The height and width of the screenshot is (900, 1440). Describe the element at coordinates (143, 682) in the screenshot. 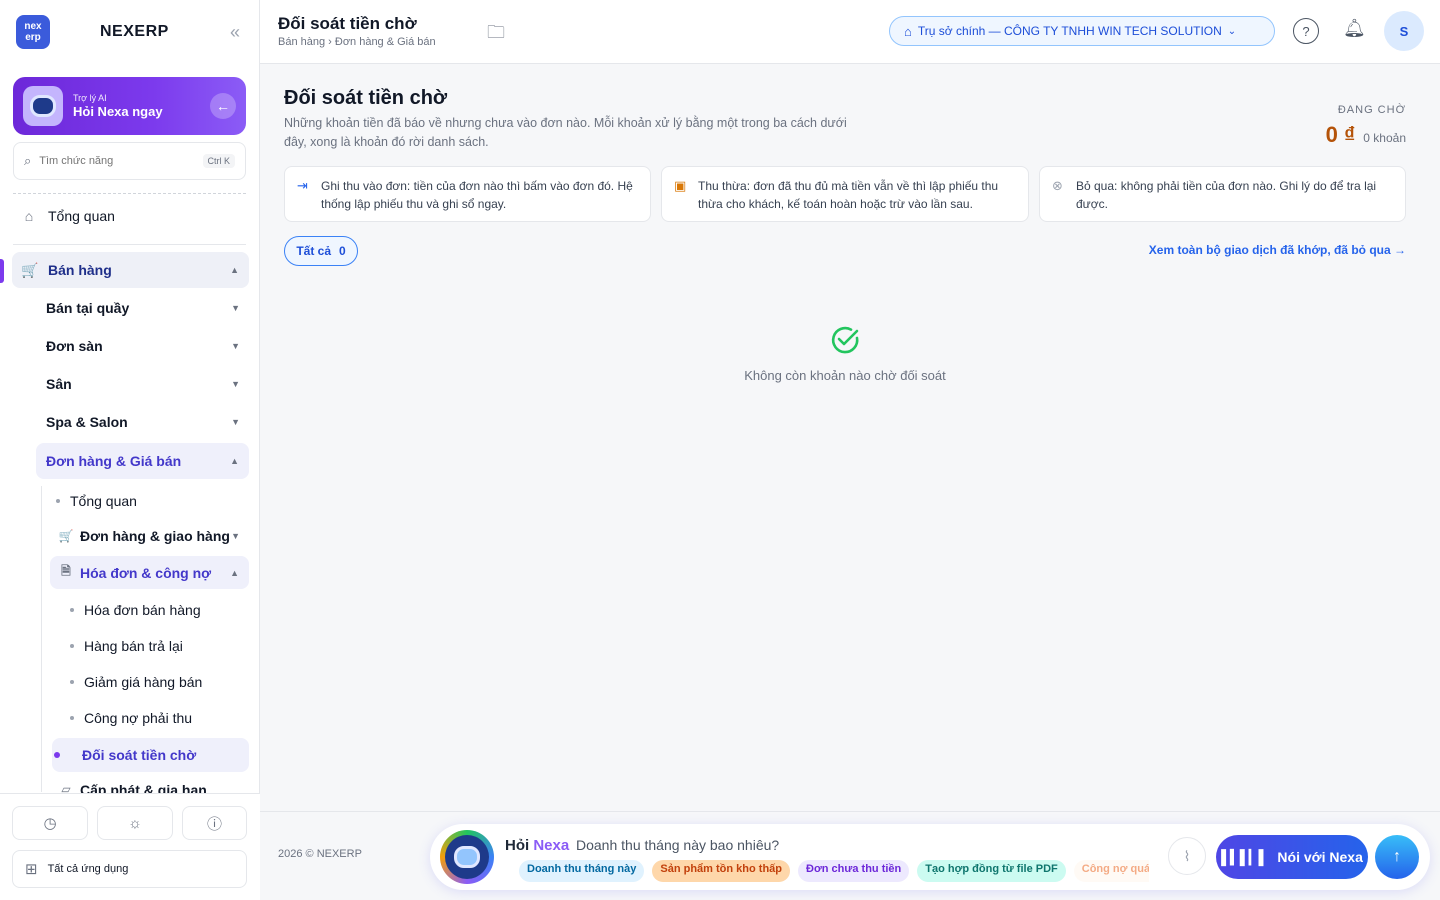

I see `sidebar-item-label: Giảm giá hàng bán` at that location.